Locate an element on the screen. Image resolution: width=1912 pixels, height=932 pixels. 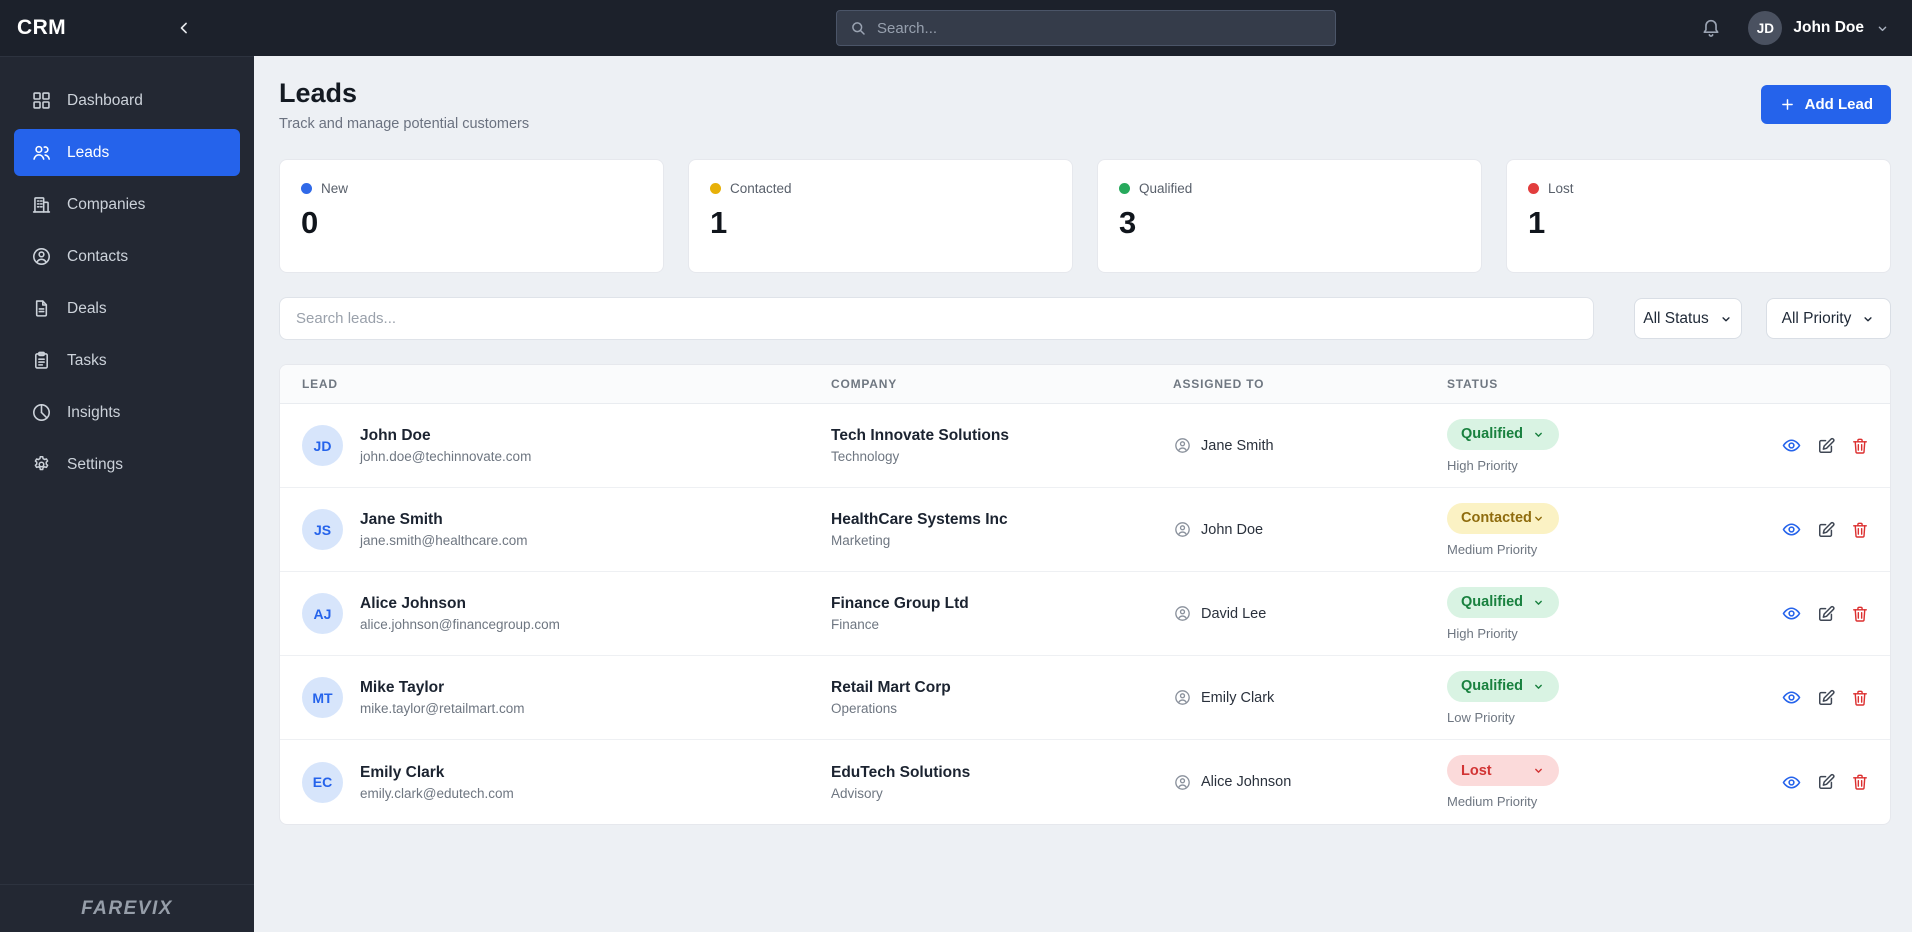
user-menu: JD John Doe is located at coordinates (1819, 28).